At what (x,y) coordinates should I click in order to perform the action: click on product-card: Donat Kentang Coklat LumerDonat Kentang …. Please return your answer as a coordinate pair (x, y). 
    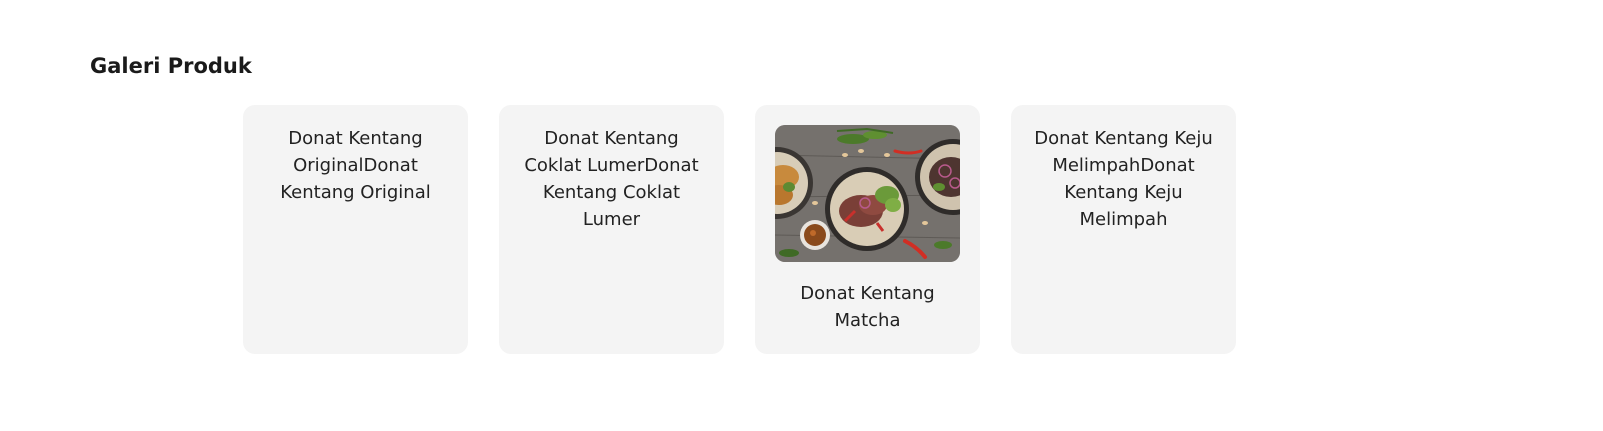
    Looking at the image, I should click on (611, 229).